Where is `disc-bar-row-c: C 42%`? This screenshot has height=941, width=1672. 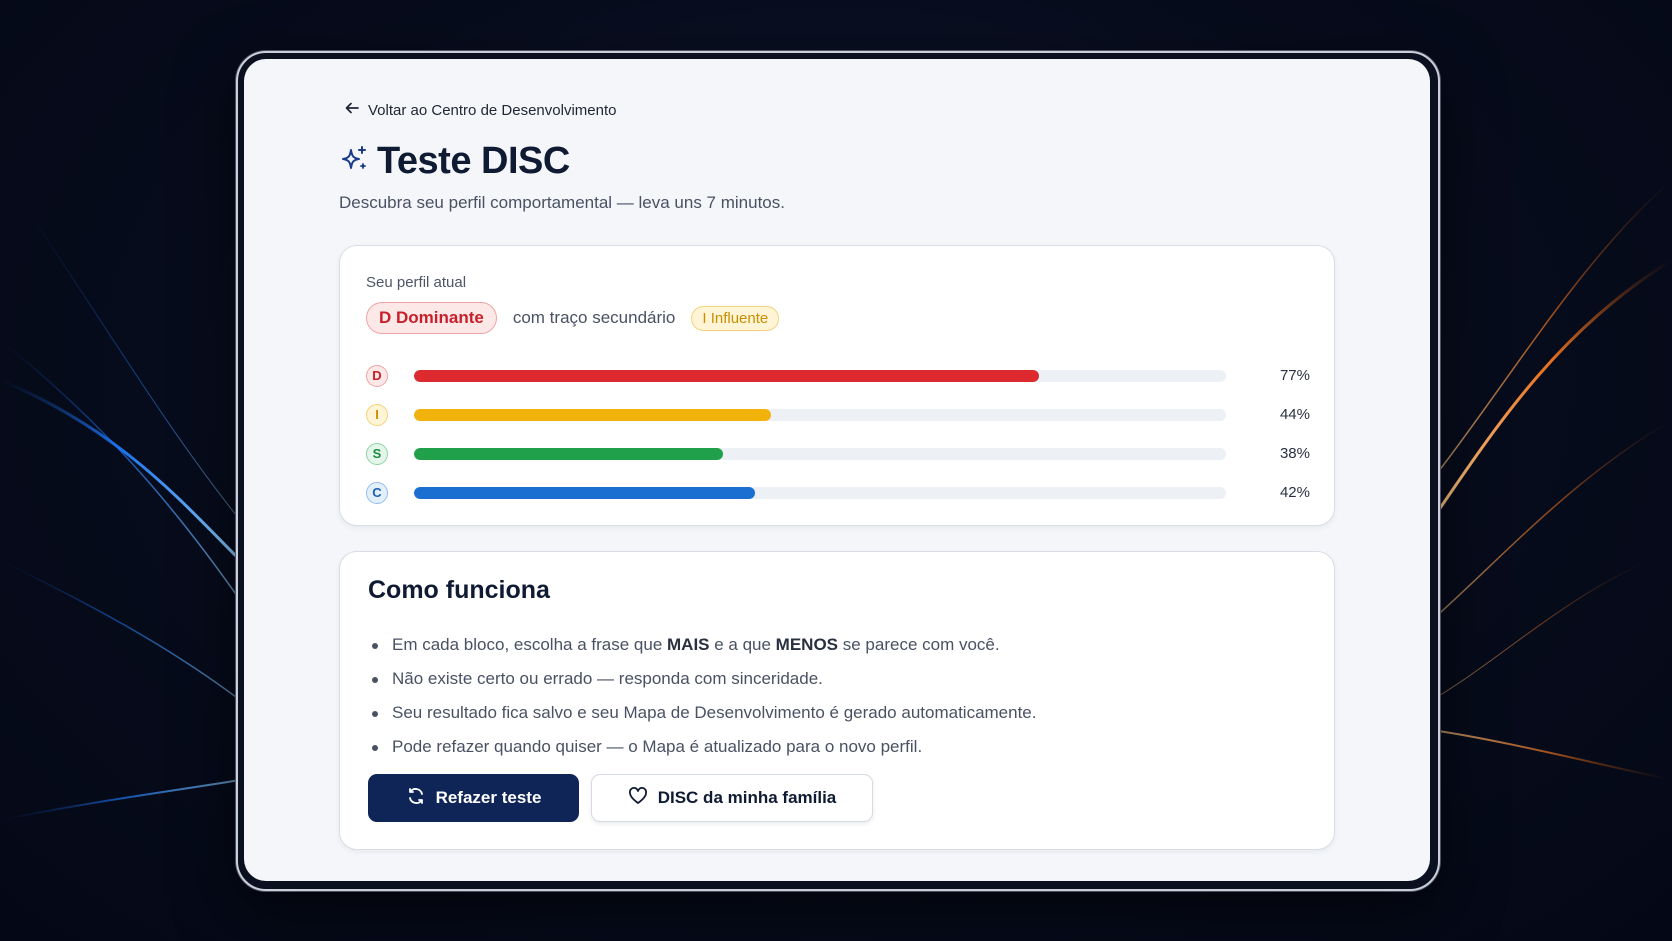
disc-bar-row-c: C 42% is located at coordinates (838, 492).